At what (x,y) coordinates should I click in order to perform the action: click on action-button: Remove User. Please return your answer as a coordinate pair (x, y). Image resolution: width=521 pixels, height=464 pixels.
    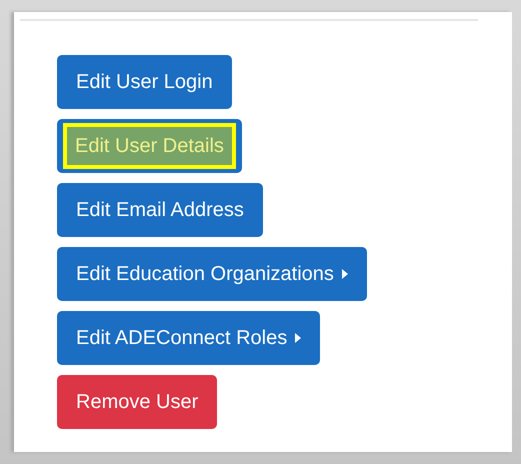
    Looking at the image, I should click on (137, 402).